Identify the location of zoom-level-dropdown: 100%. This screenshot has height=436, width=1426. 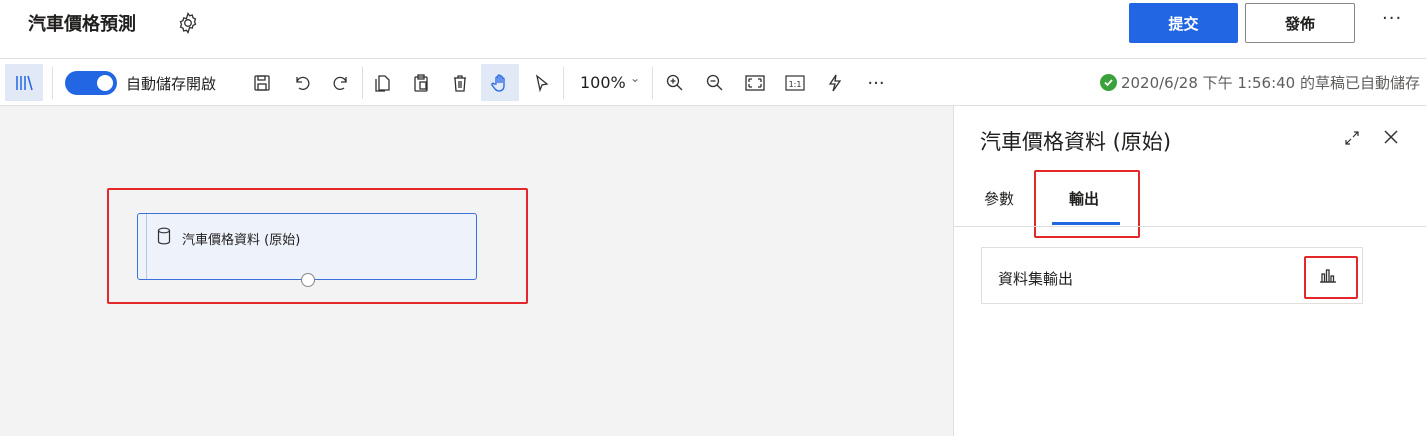
(603, 82).